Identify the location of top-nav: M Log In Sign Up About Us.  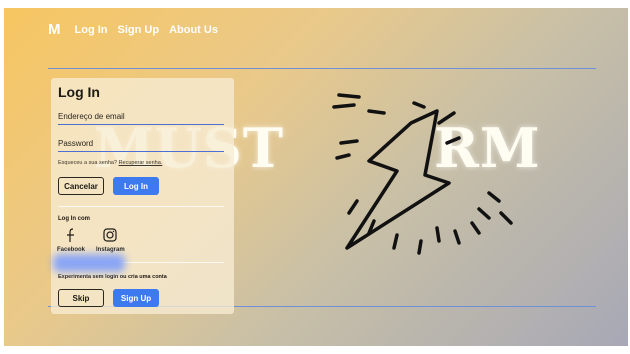
(133, 29).